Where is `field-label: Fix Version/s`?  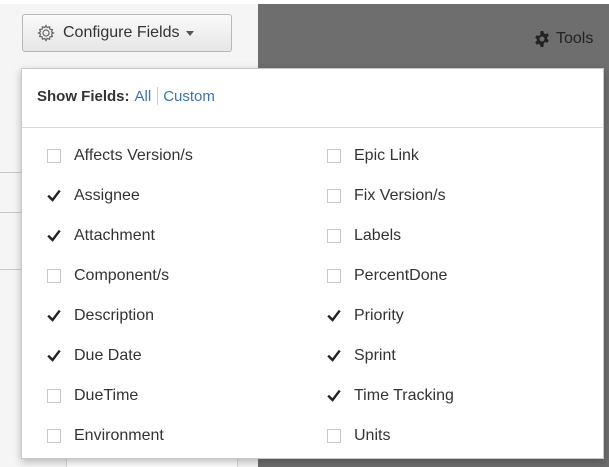
field-label: Fix Version/s is located at coordinates (400, 195).